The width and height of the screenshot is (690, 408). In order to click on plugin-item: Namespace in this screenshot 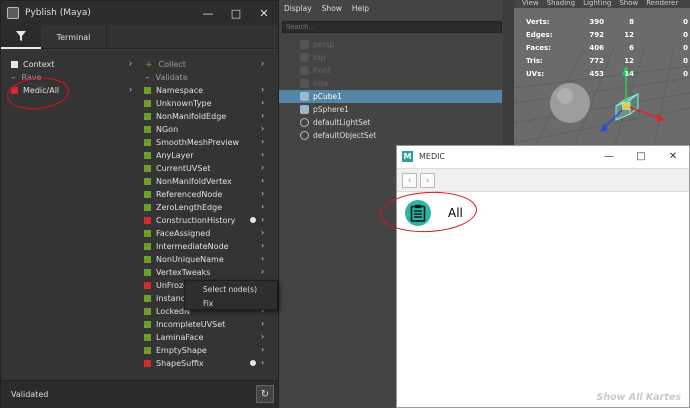, I will do `click(173, 90)`.